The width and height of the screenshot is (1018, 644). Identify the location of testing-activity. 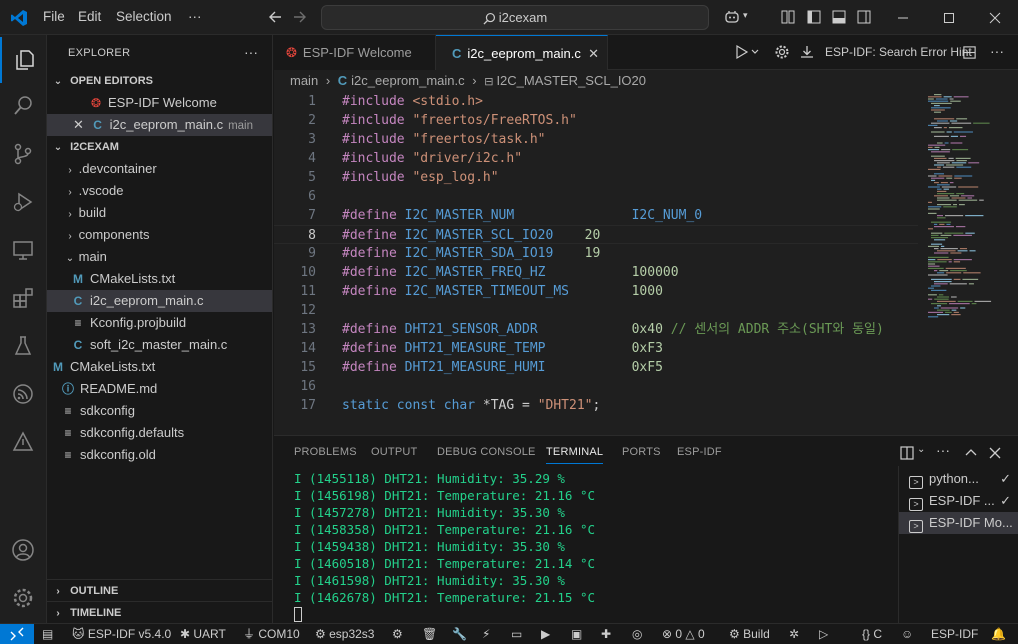
(23, 346).